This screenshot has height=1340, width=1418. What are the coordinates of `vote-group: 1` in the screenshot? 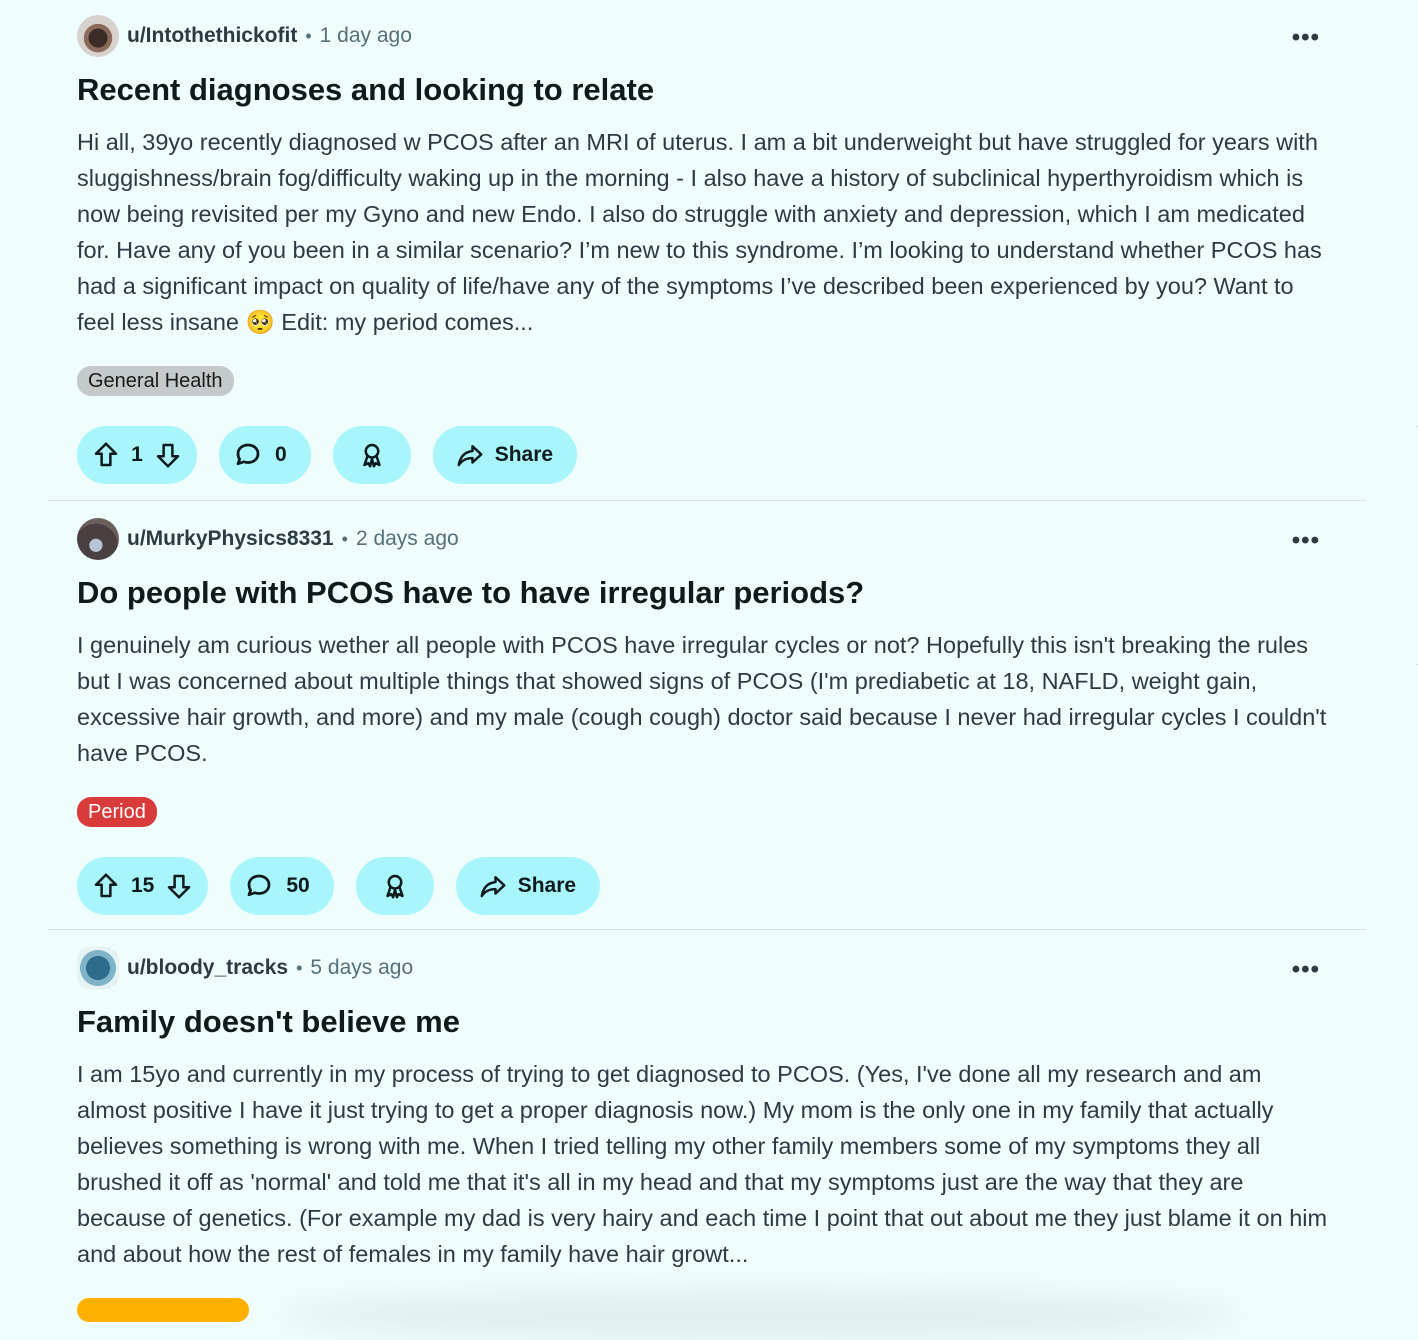 It's located at (137, 455).